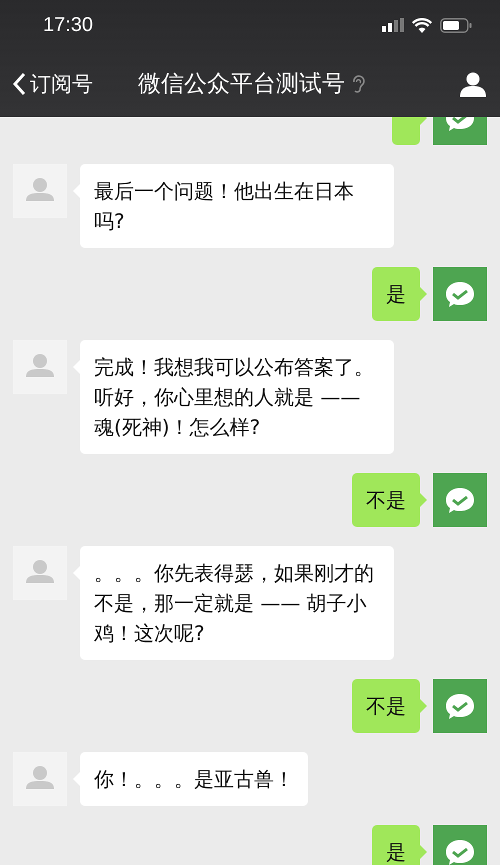 Image resolution: width=500 pixels, height=865 pixels. I want to click on wifi-icon, so click(422, 25).